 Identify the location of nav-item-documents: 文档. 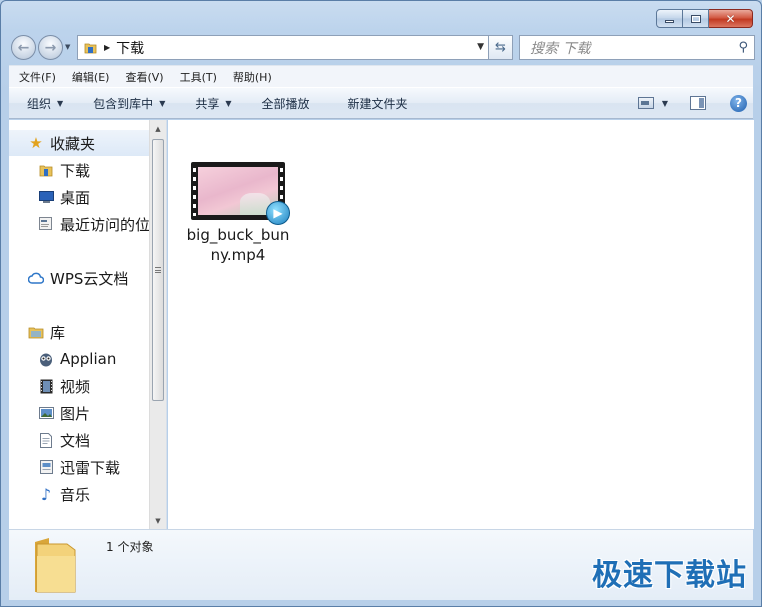
(79, 440).